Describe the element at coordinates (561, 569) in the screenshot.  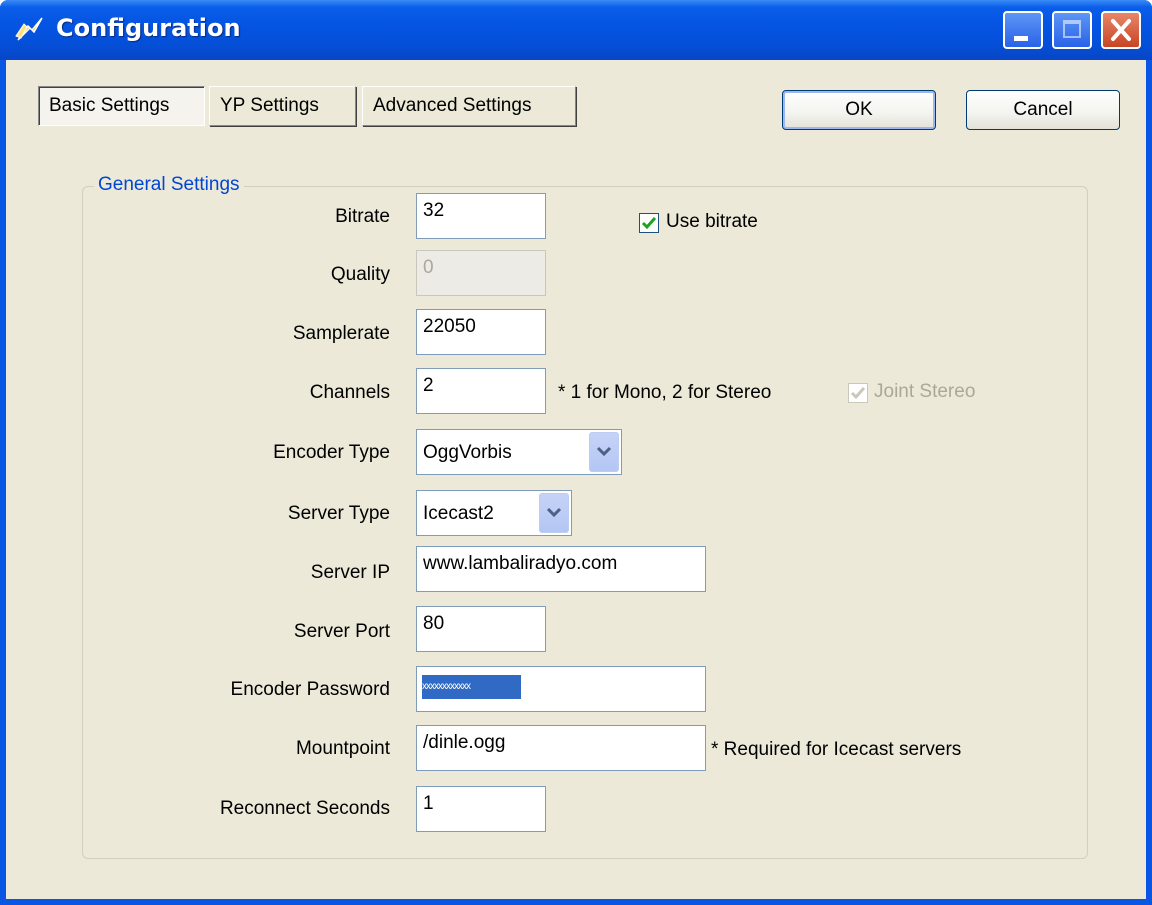
I see `server-ip-input: www.lambaliradyo.com` at that location.